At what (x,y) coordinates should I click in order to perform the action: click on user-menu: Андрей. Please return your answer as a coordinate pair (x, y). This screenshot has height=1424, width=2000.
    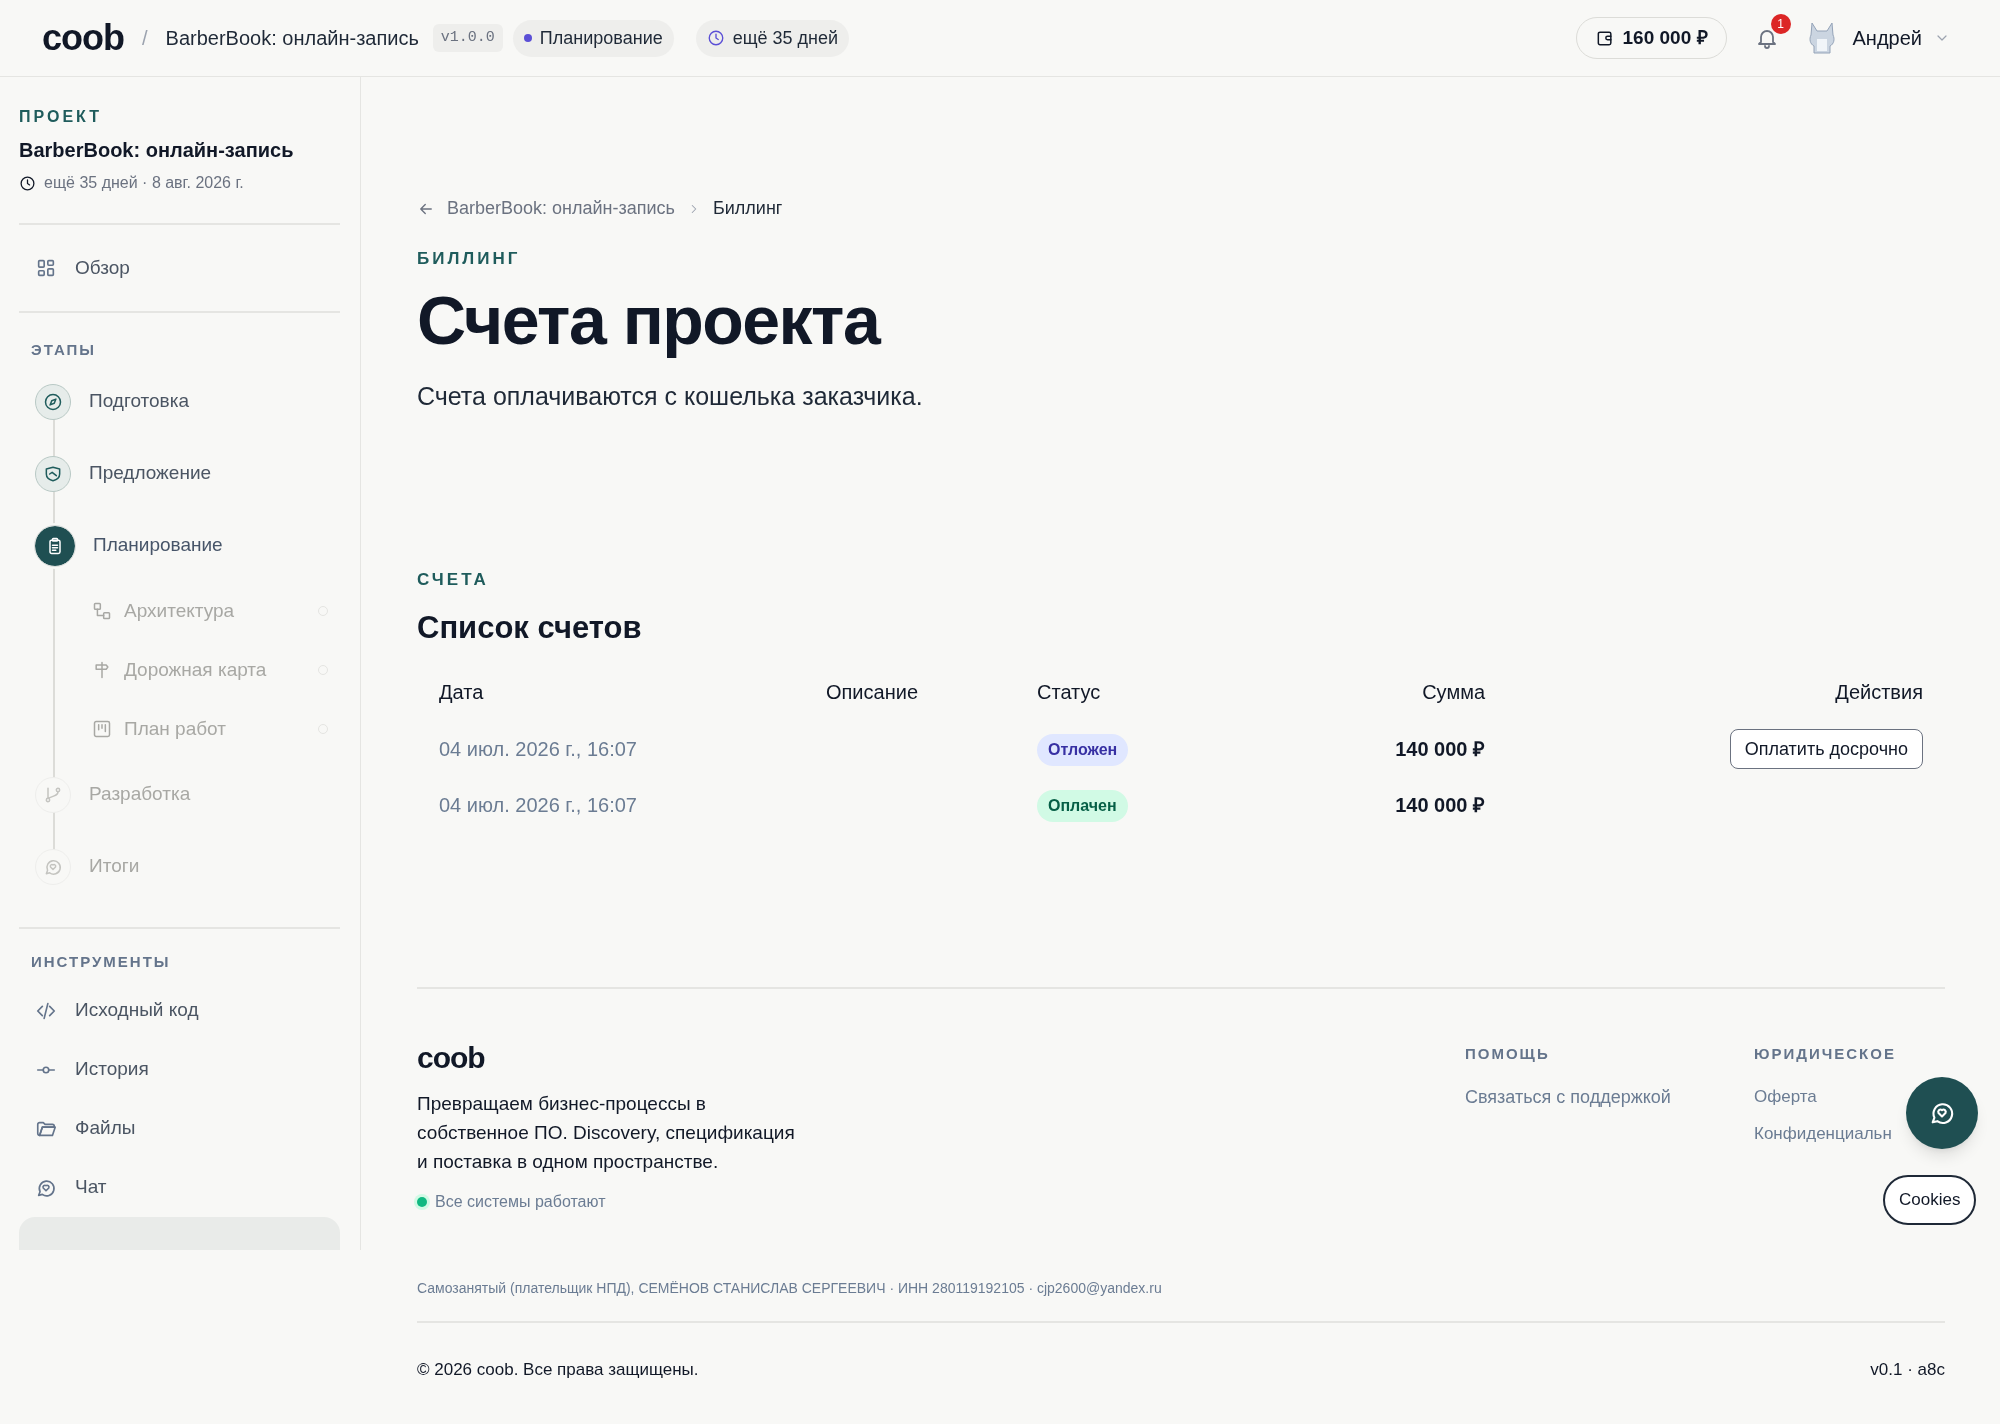
    Looking at the image, I should click on (1901, 38).